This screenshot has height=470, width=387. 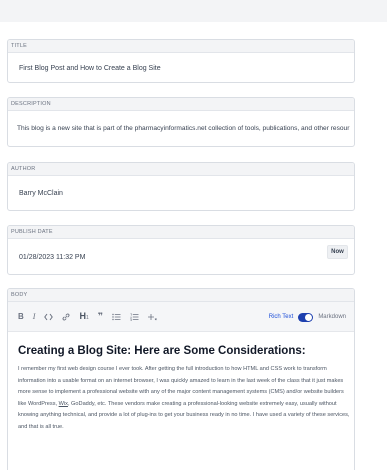 I want to click on more-icon, so click(x=152, y=317).